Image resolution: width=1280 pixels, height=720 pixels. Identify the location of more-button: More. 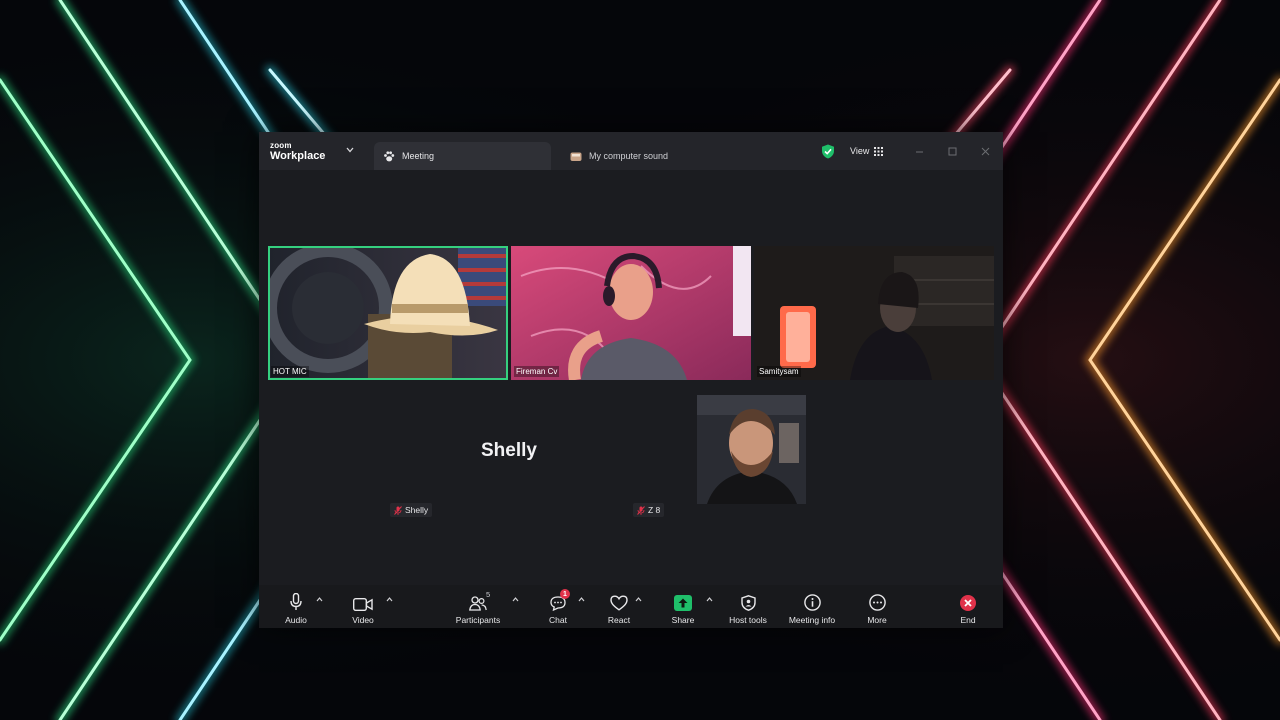
(877, 608).